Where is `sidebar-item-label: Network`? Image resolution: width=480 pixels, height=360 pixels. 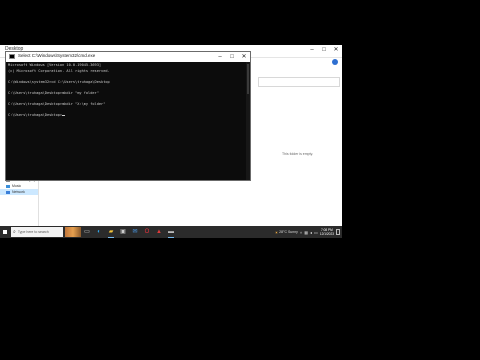 sidebar-item-label: Network is located at coordinates (18, 192).